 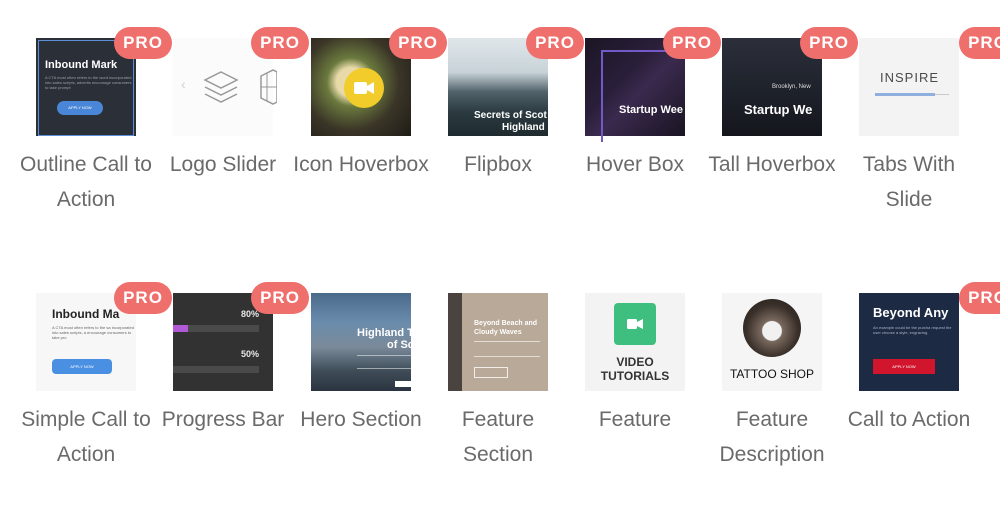 I want to click on thumb-dark-strip, so click(x=455, y=342).